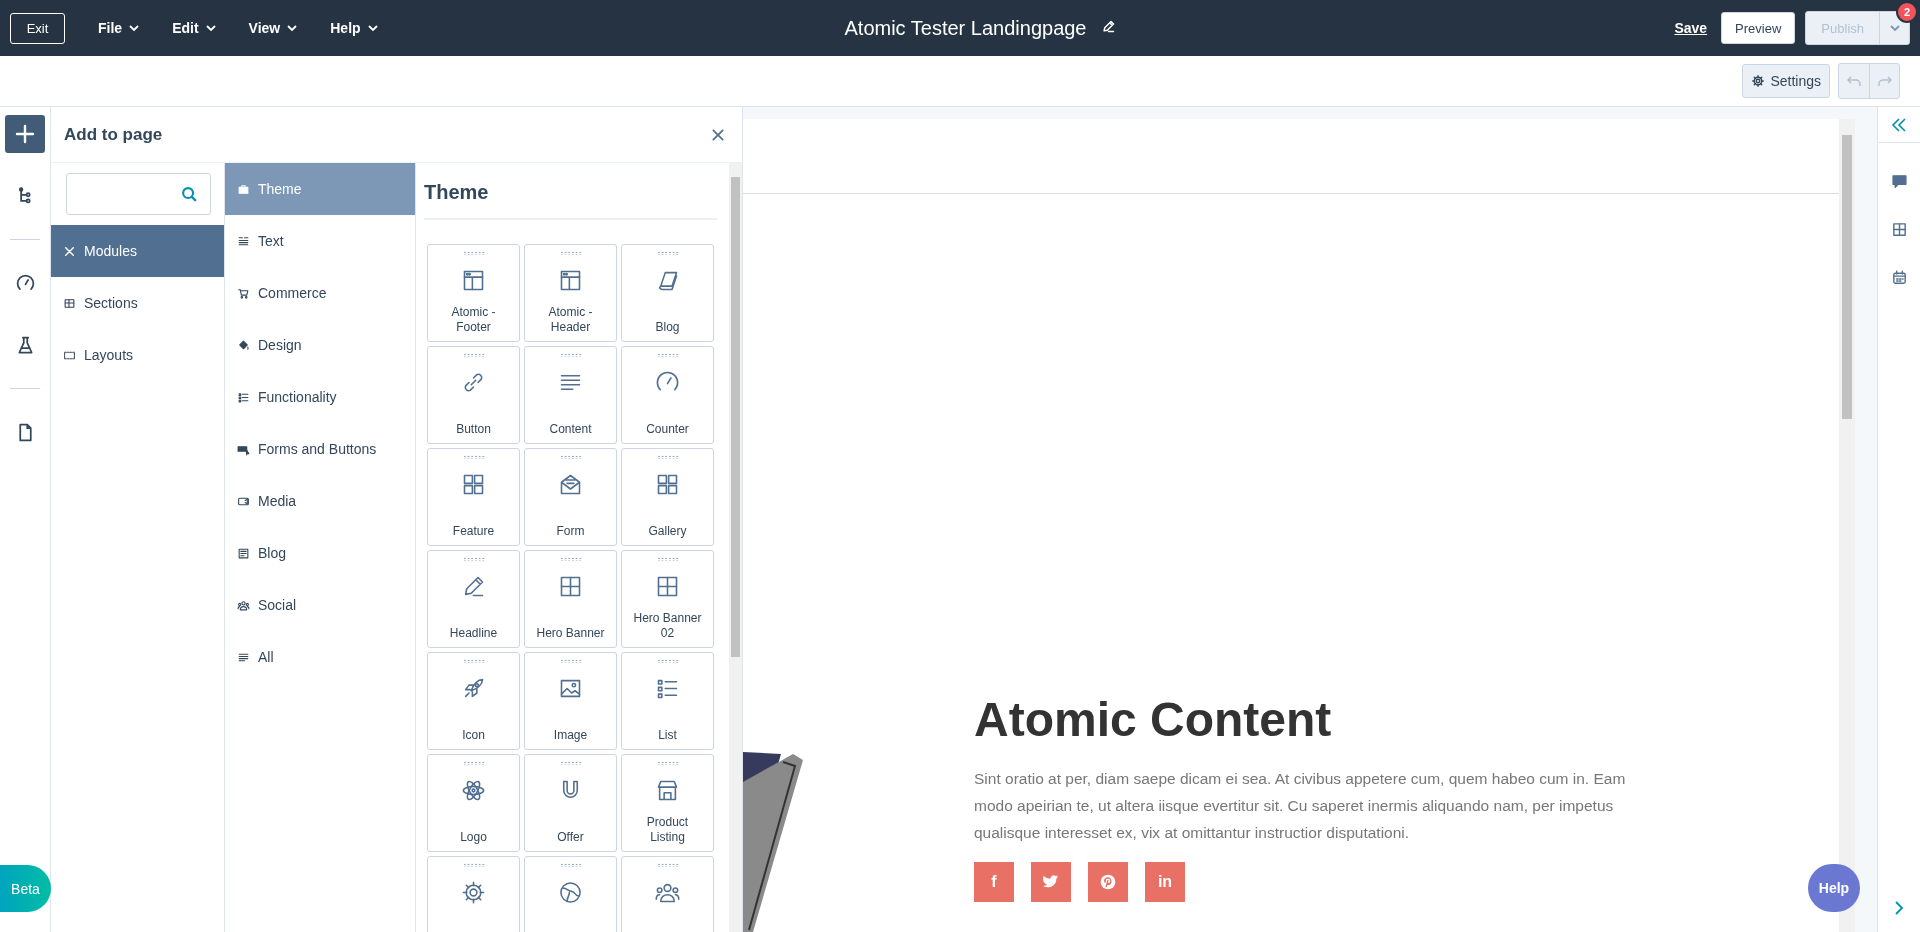 The image size is (1920, 932). What do you see at coordinates (473, 531) in the screenshot?
I see `module-label: Feature` at bounding box center [473, 531].